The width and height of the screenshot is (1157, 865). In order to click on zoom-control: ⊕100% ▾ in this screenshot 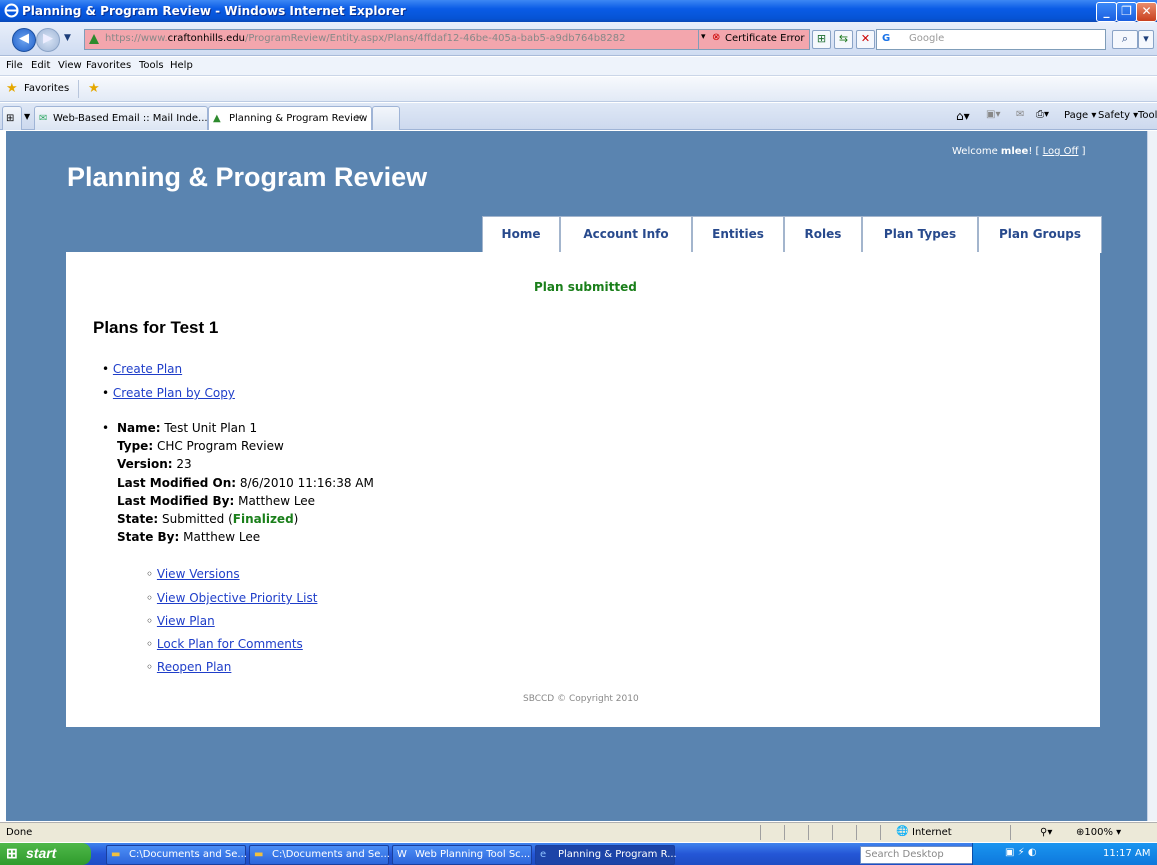, I will do `click(1098, 832)`.